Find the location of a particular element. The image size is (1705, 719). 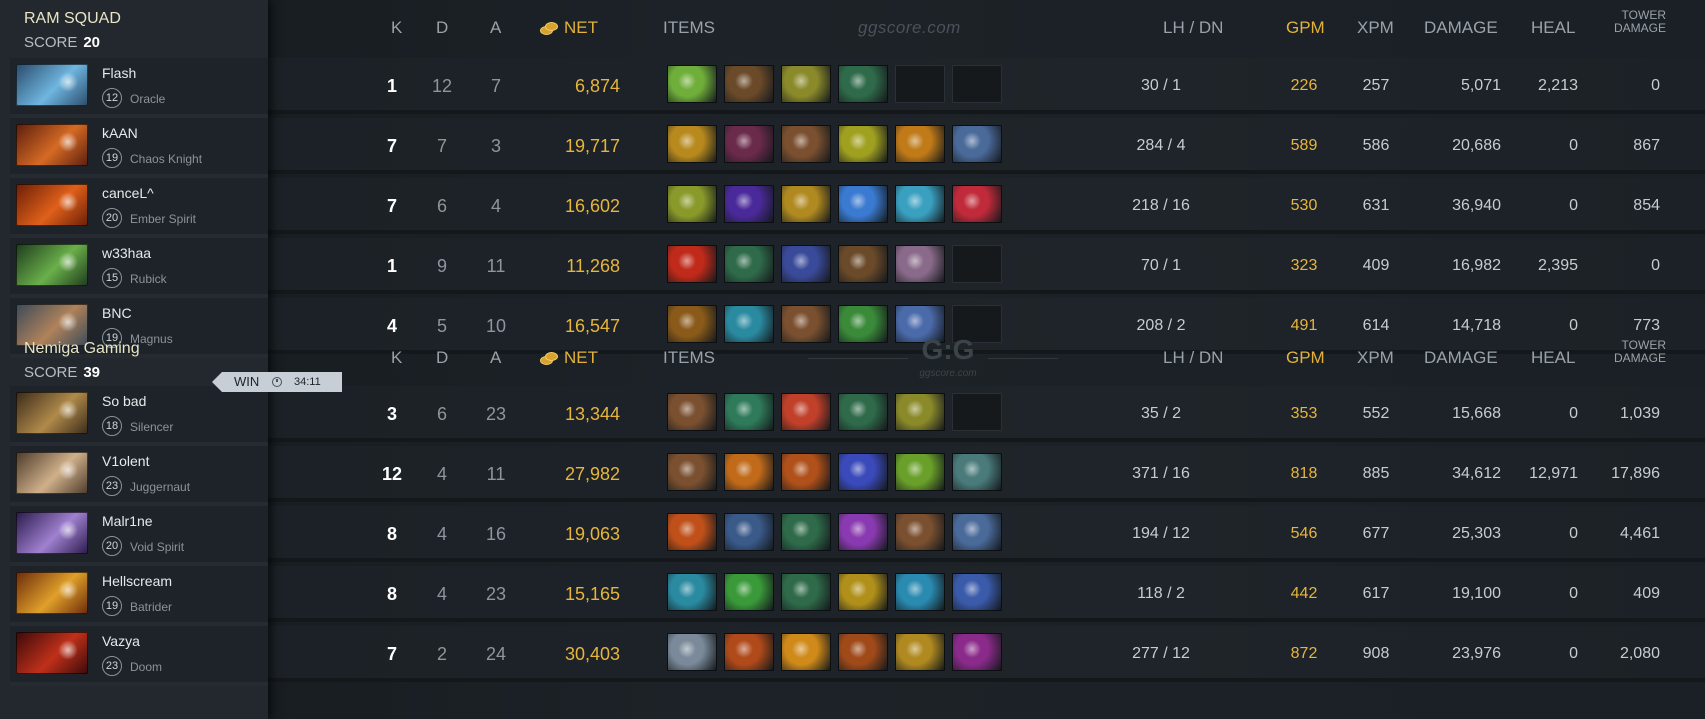

player-card: Vazya 23 Doom is located at coordinates (139, 656).